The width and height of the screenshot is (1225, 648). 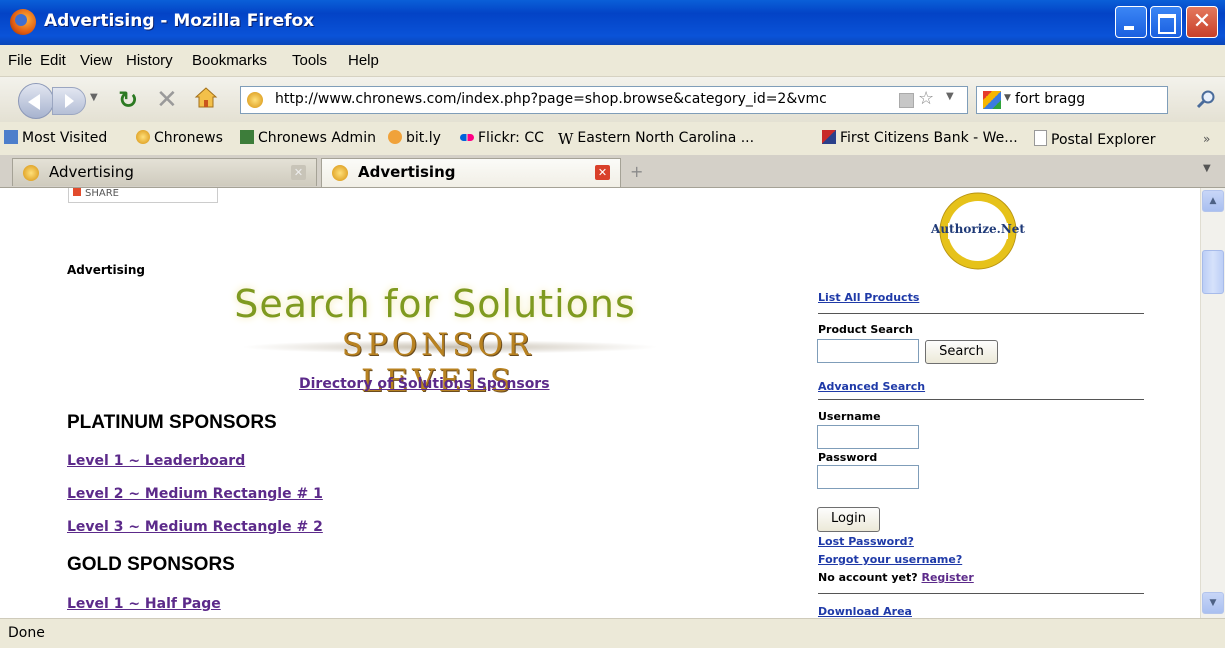 What do you see at coordinates (149, 60) in the screenshot?
I see `menu-history: History` at bounding box center [149, 60].